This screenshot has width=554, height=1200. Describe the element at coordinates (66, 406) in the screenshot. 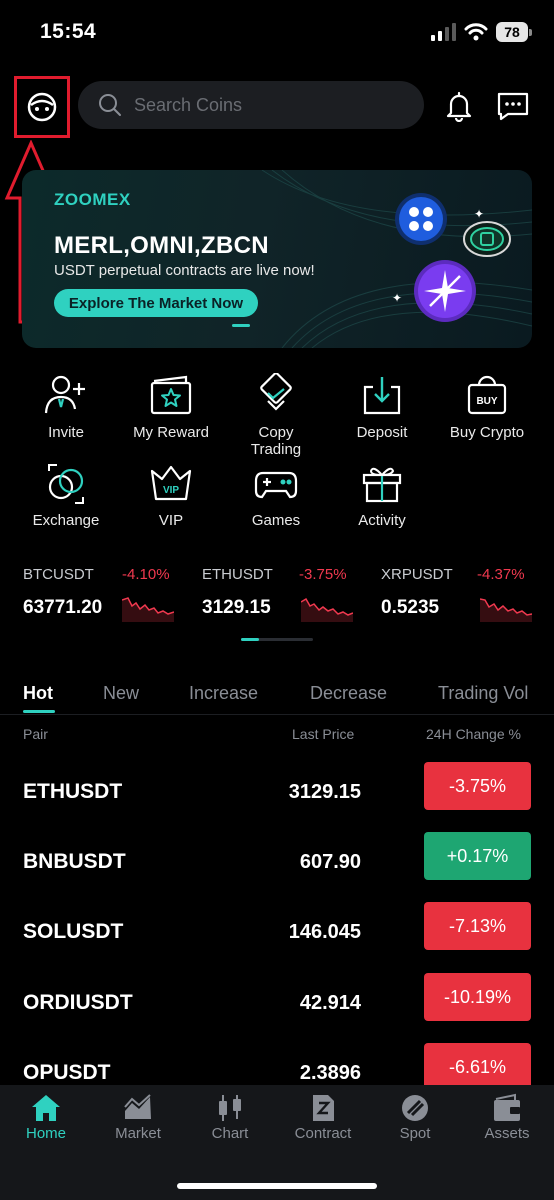

I see `quick-item-invite: Invite` at that location.